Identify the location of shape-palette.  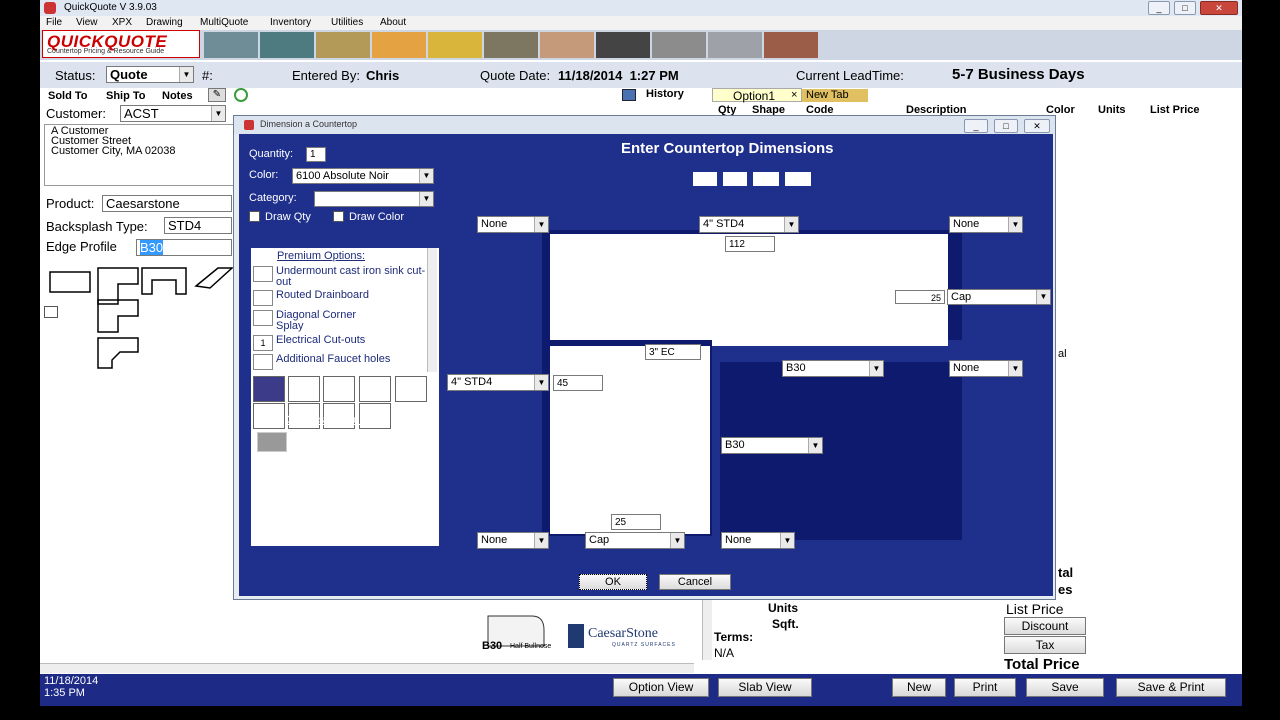
(141, 319).